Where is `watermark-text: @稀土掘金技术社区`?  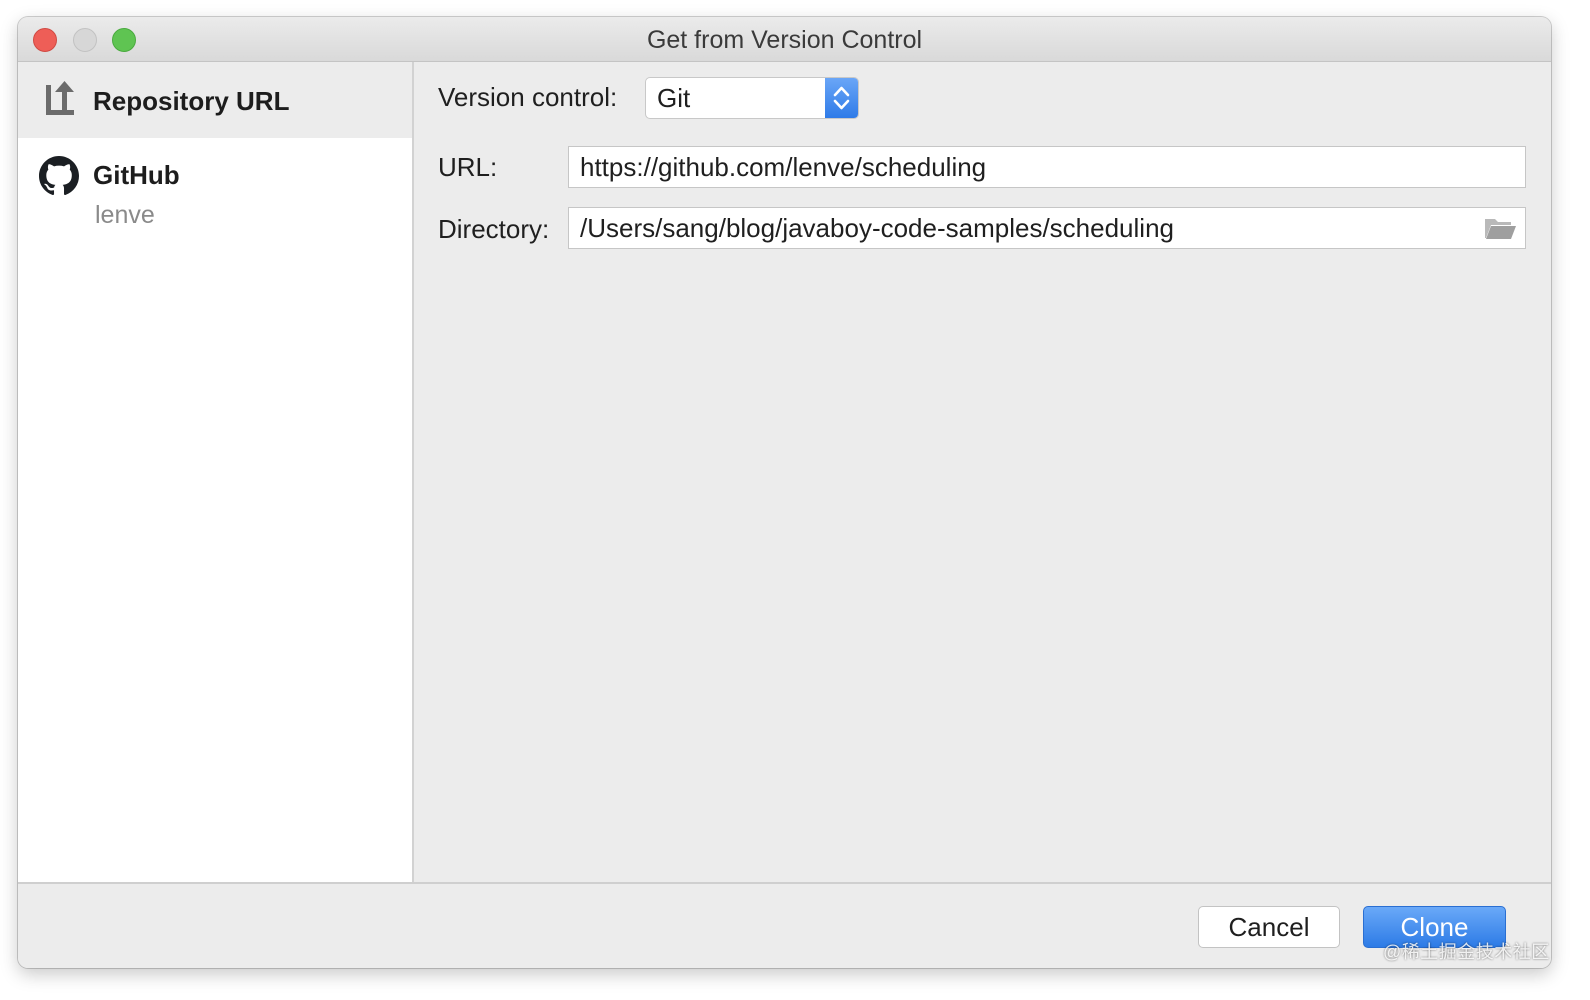
watermark-text: @稀土掘金技术社区 is located at coordinates (1466, 952).